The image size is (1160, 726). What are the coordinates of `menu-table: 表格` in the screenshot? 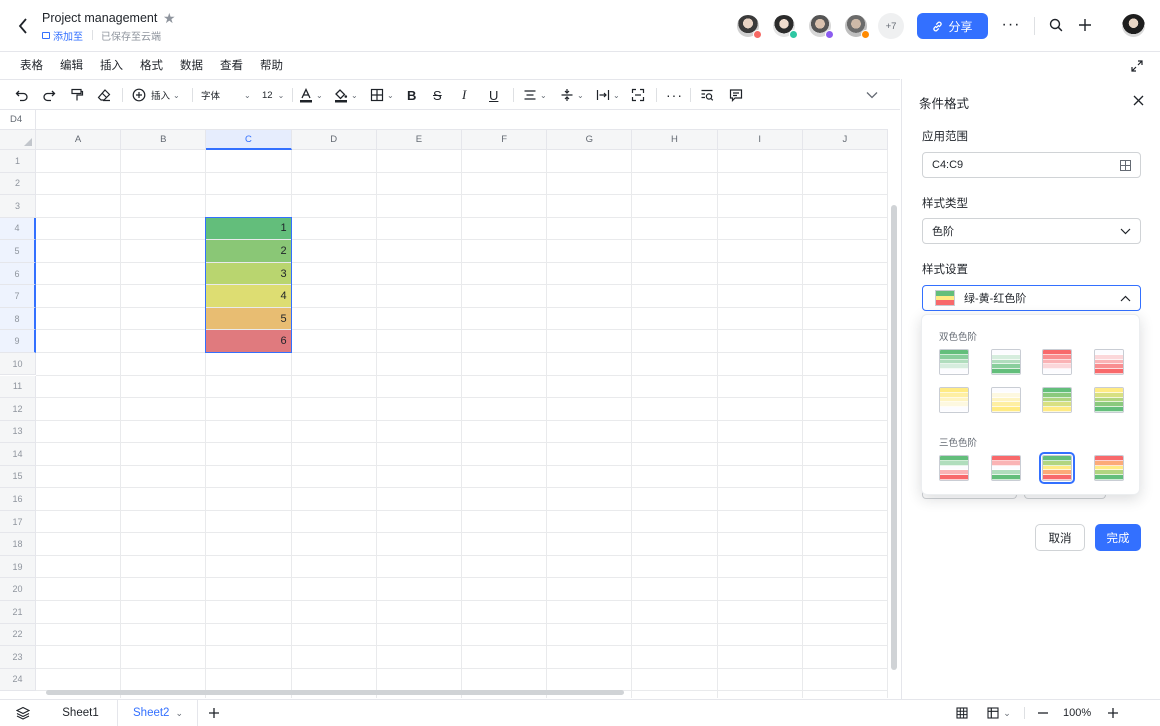 It's located at (31, 65).